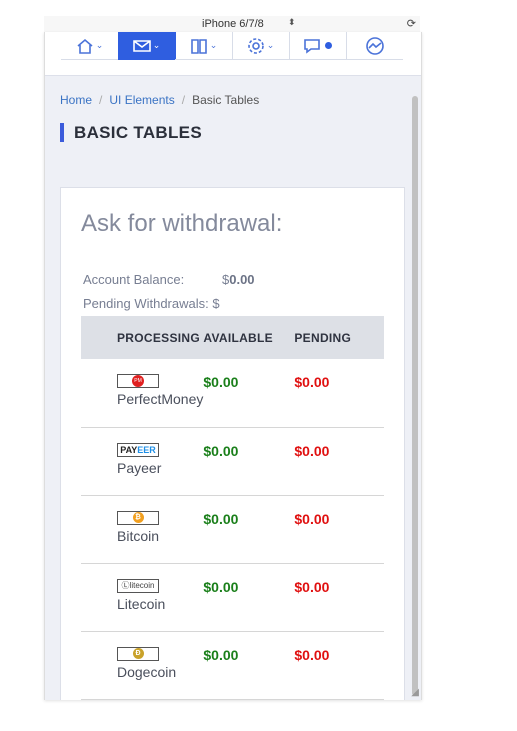 The width and height of the screenshot is (517, 731). I want to click on home-icon, so click(85, 46).